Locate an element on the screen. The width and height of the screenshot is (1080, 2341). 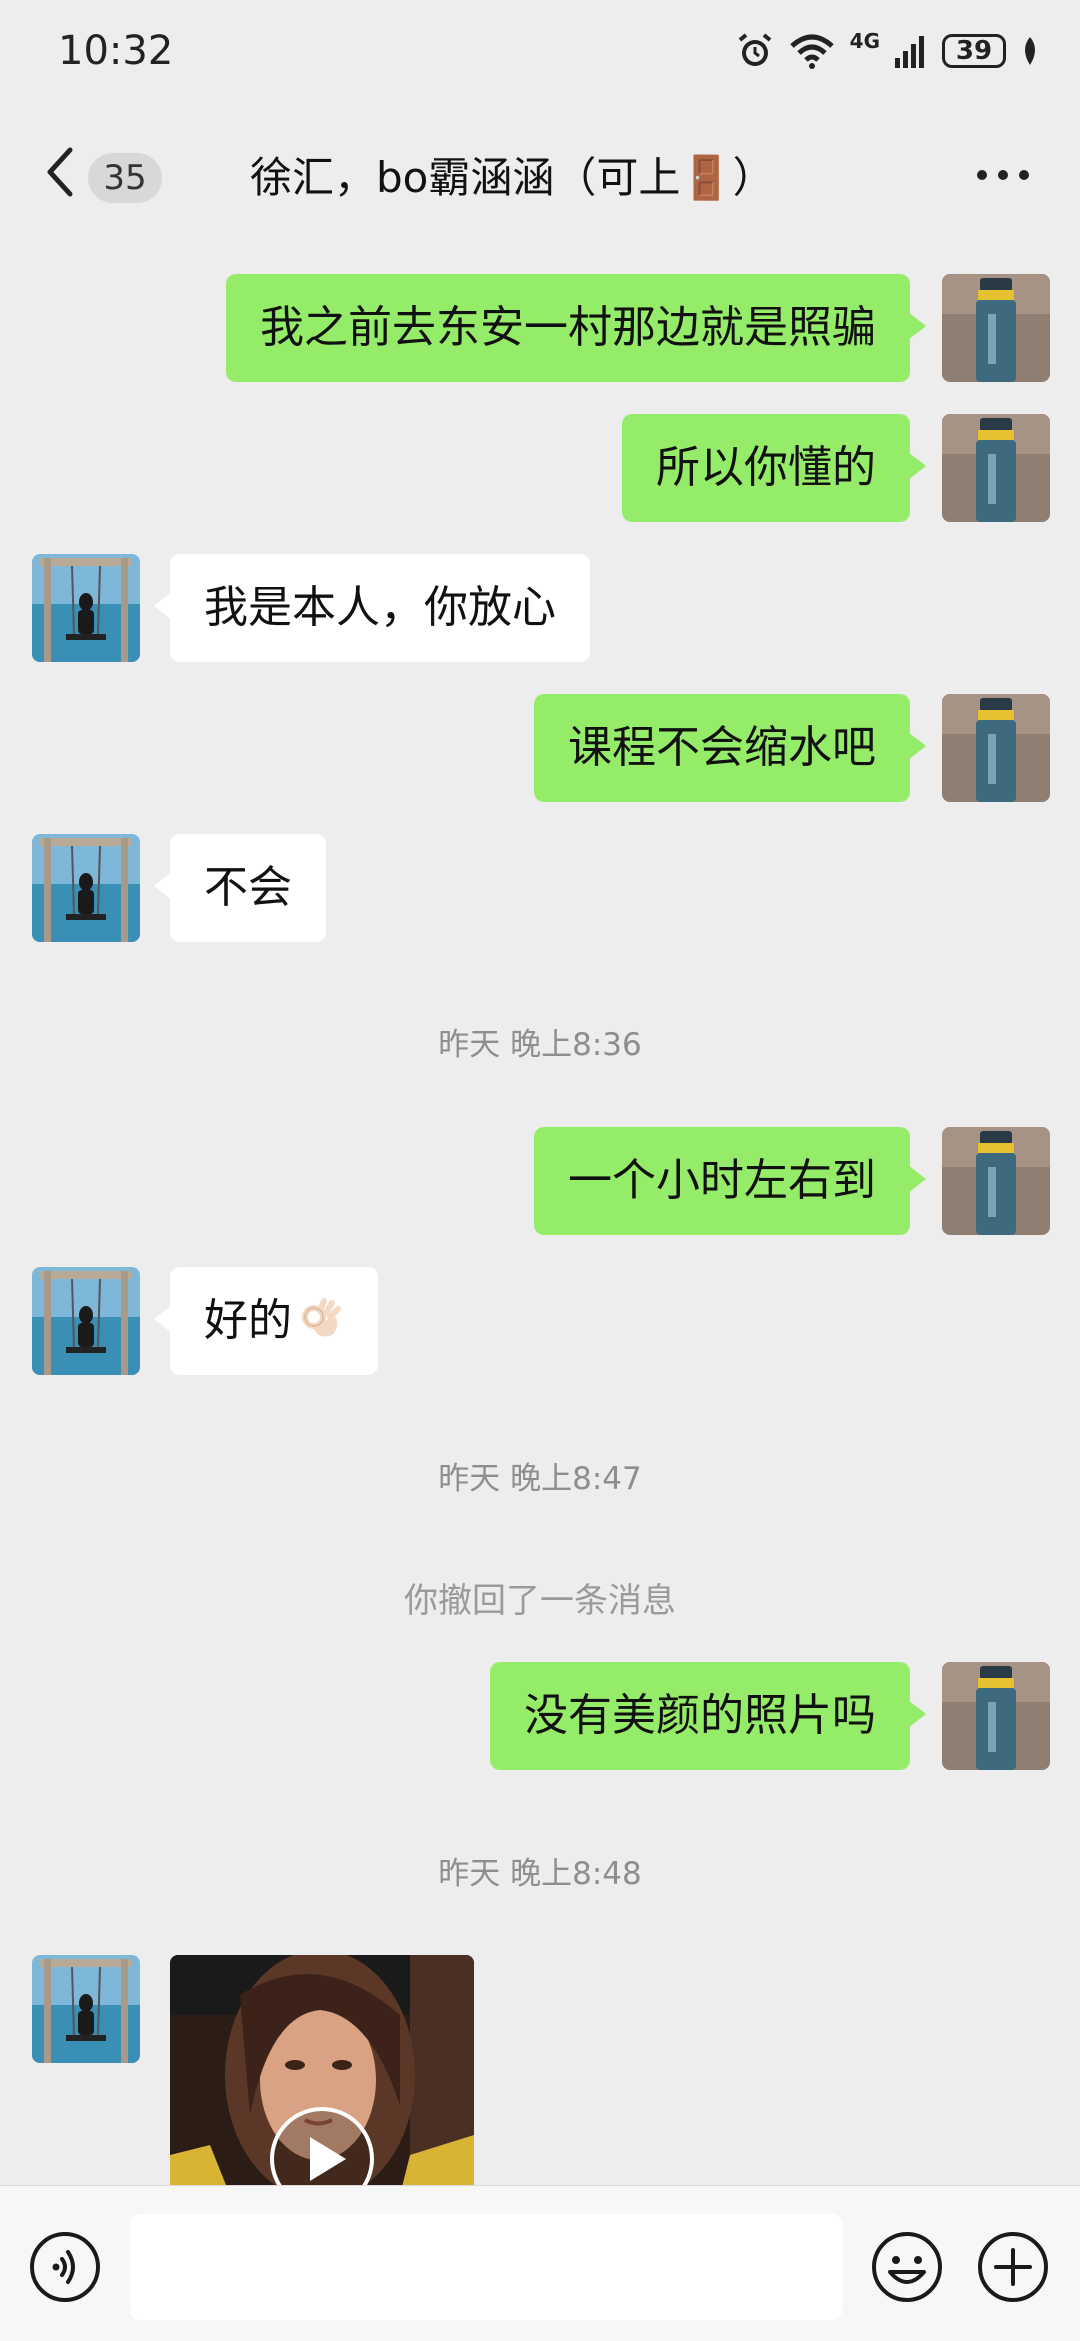
leaf-icon is located at coordinates (1030, 51).